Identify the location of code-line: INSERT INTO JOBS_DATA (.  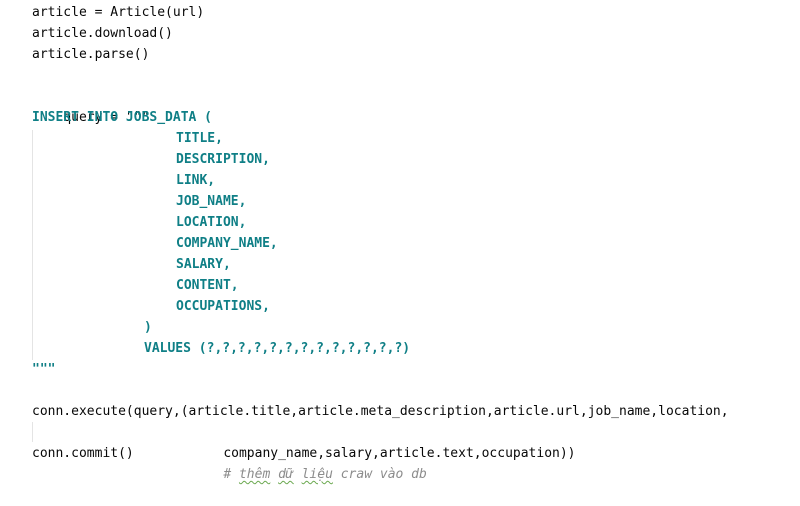
(122, 117).